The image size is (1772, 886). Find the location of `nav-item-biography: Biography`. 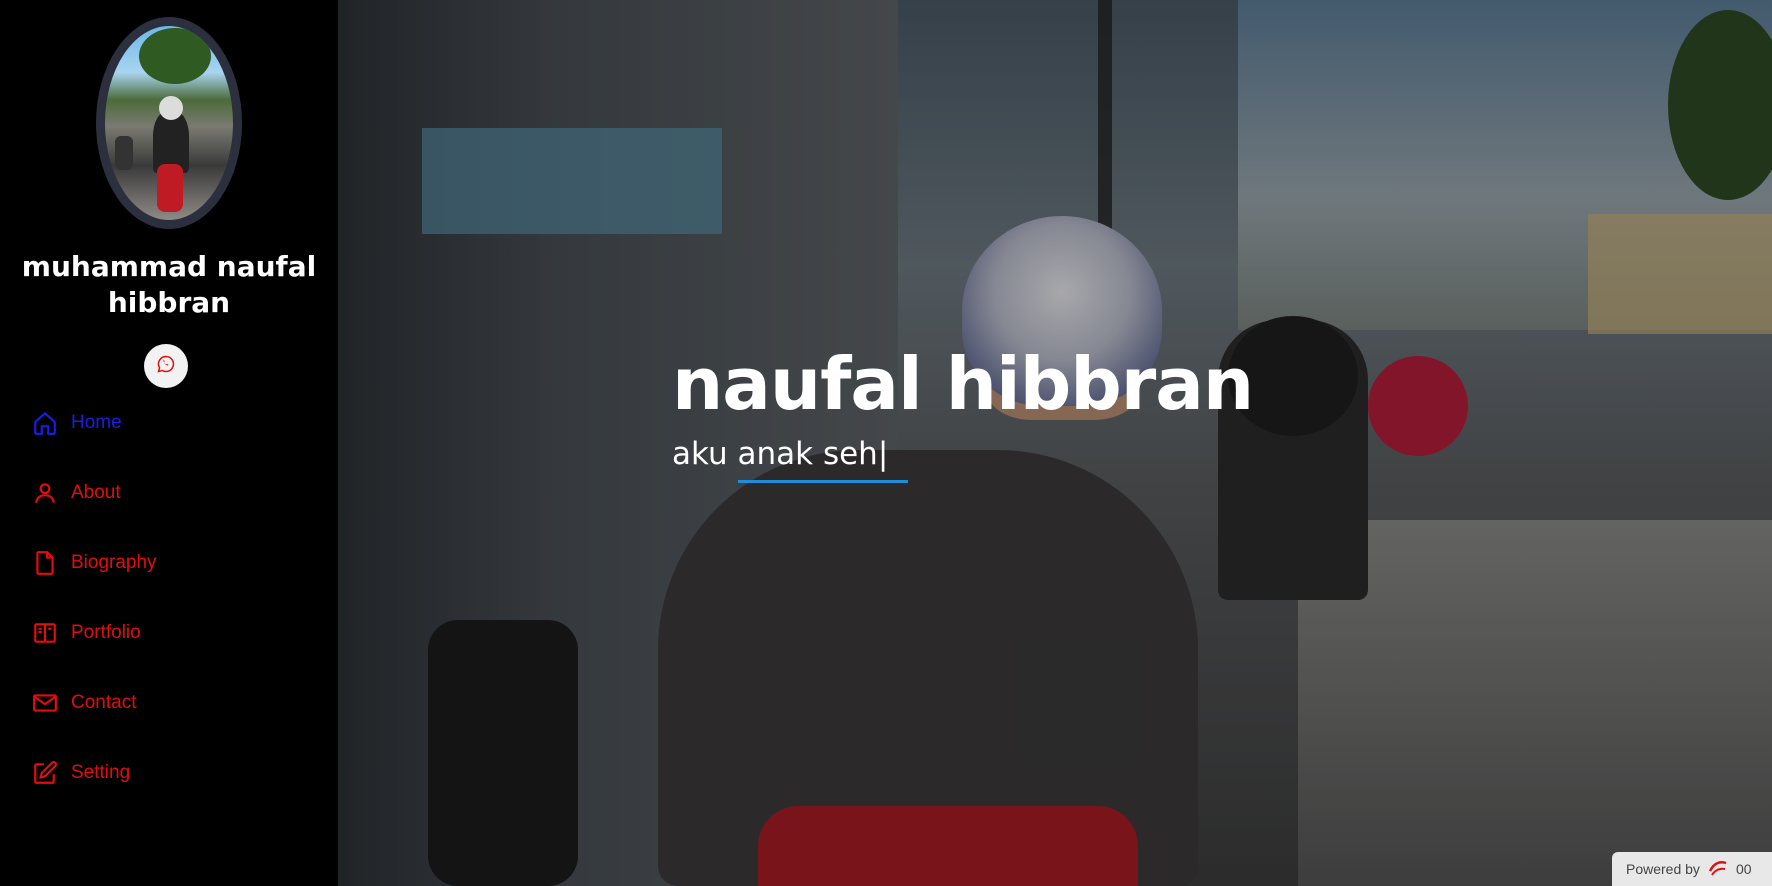

nav-item-biography: Biography is located at coordinates (94, 563).